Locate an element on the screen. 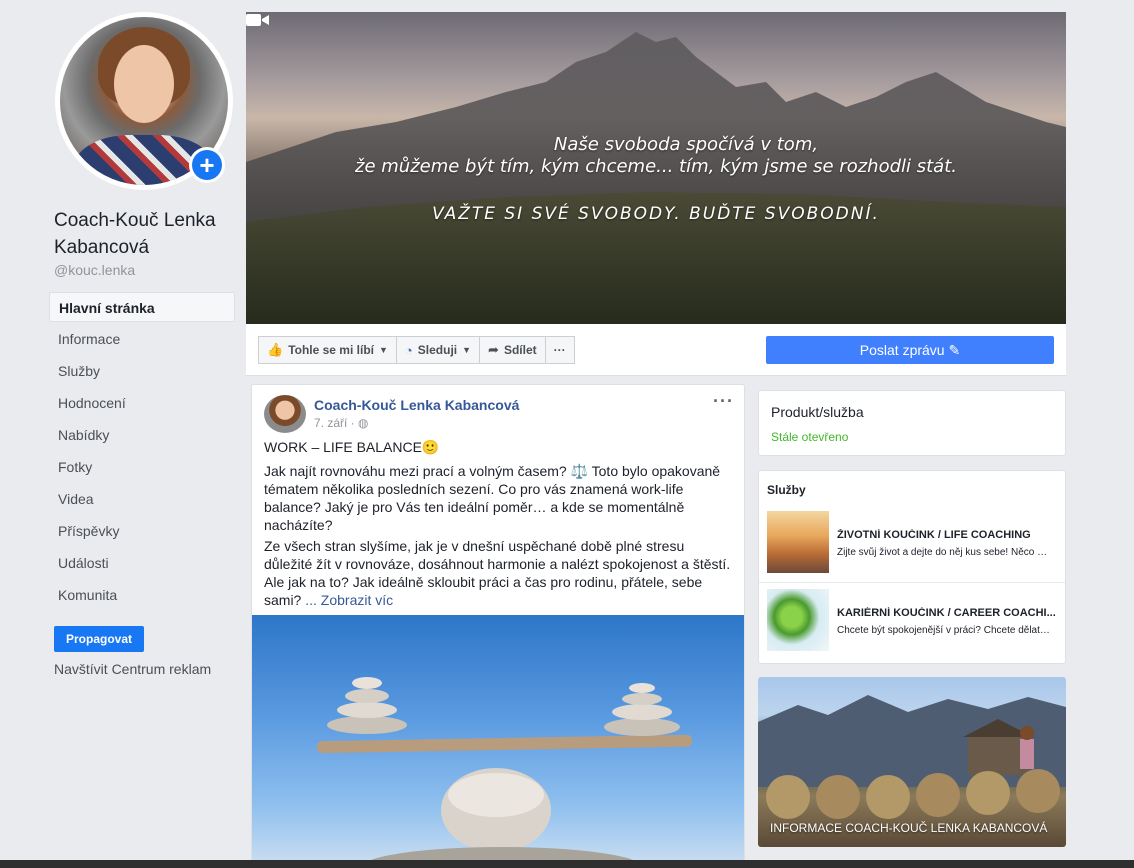 This screenshot has width=1134, height=868. nav-item-reviews: Hodnocení is located at coordinates (142, 403).